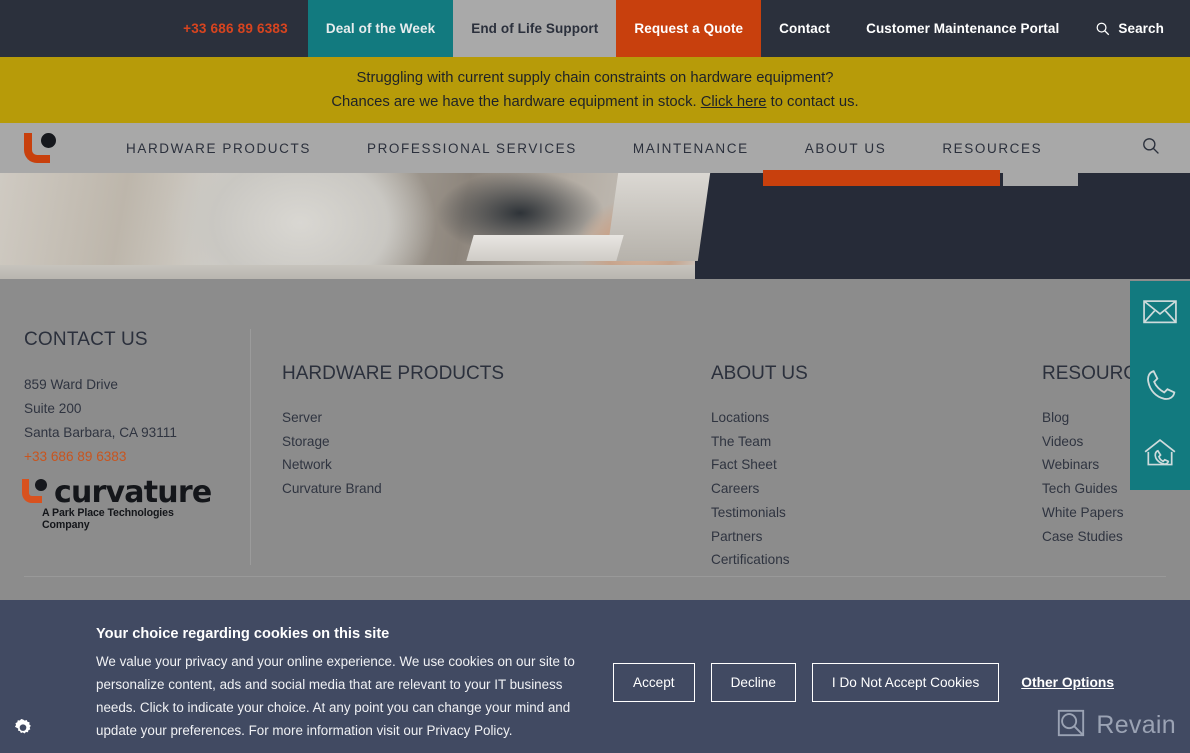  I want to click on footer-link-partners: Partners, so click(759, 537).